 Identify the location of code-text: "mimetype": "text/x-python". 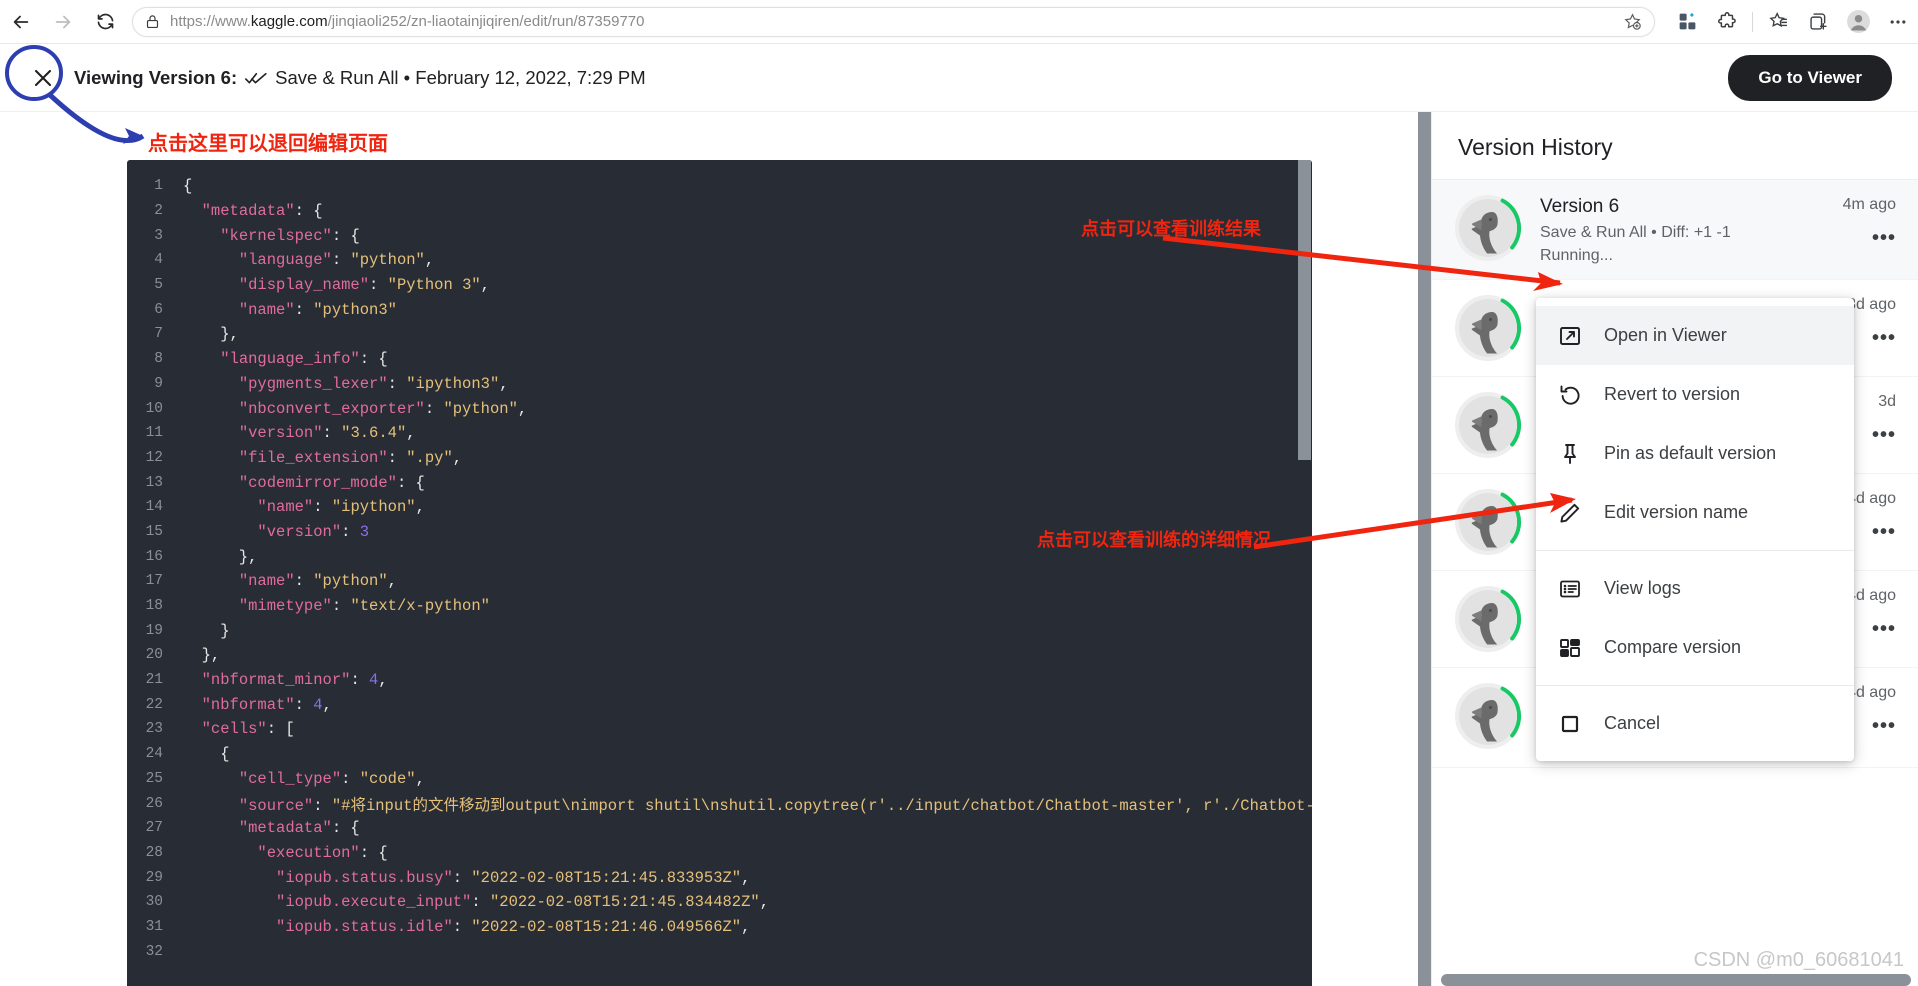
(364, 606).